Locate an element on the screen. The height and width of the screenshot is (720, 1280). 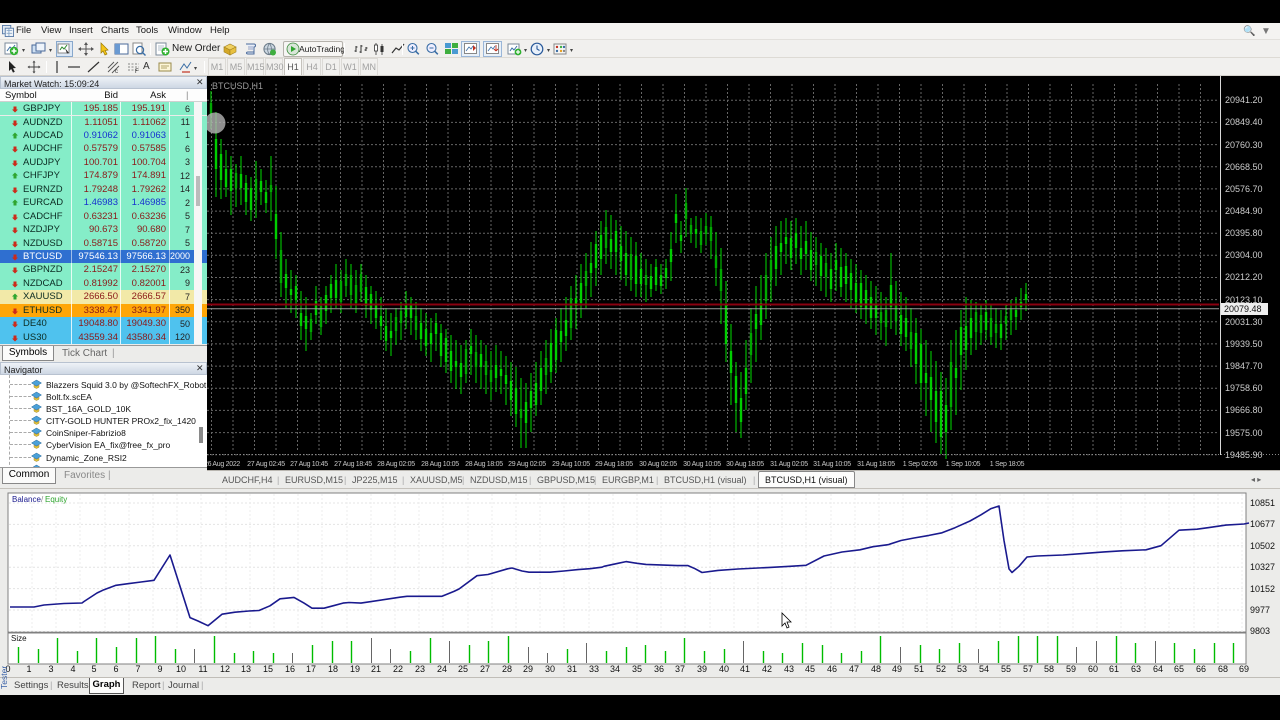
svg-text: 19666.80 is located at coordinates (1244, 410).